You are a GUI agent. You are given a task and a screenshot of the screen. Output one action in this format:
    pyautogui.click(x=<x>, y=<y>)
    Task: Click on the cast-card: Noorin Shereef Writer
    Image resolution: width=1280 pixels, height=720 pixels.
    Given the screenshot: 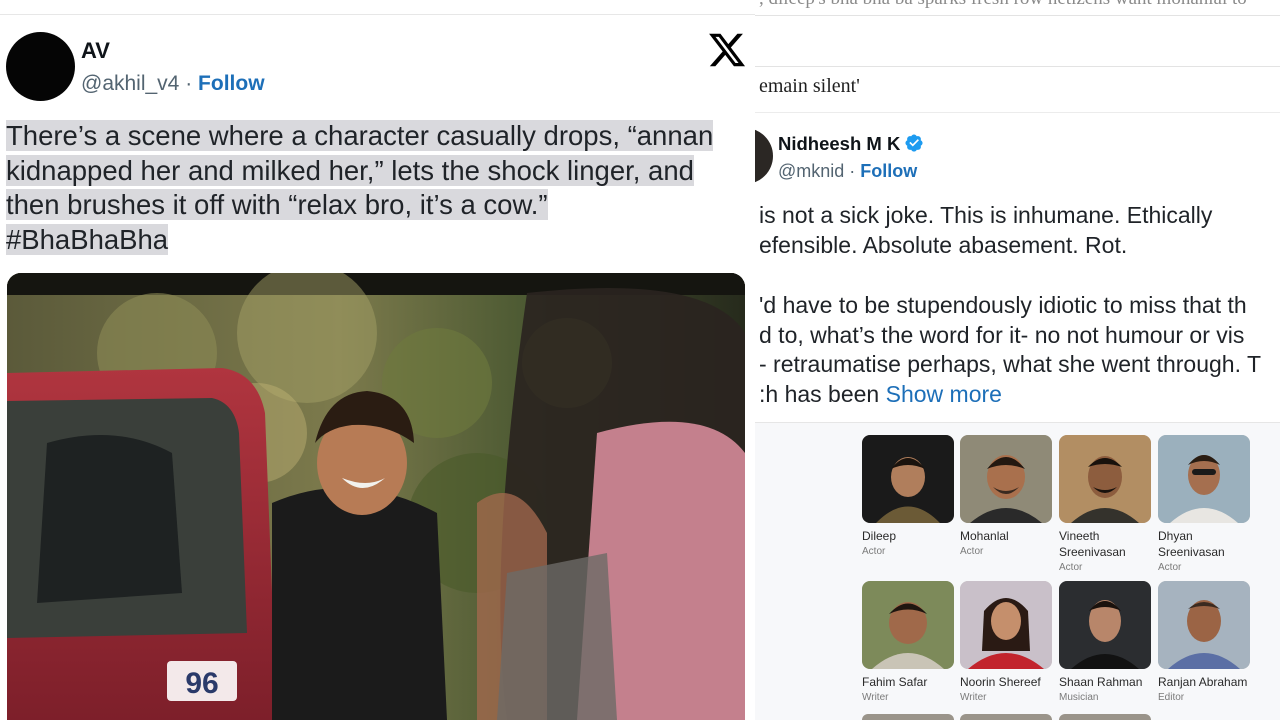 What is the action you would take?
    pyautogui.click(x=1006, y=643)
    